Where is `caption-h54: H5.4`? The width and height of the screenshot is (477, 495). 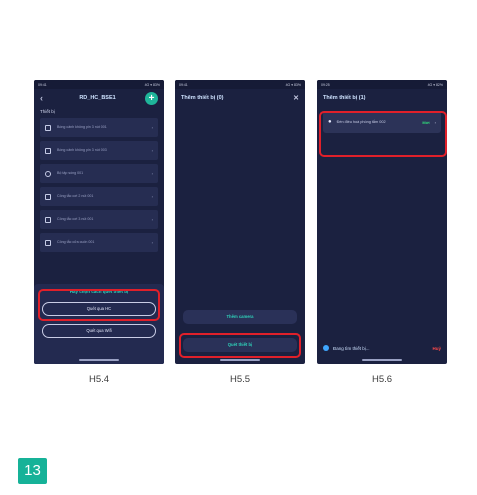 caption-h54: H5.4 is located at coordinates (99, 379).